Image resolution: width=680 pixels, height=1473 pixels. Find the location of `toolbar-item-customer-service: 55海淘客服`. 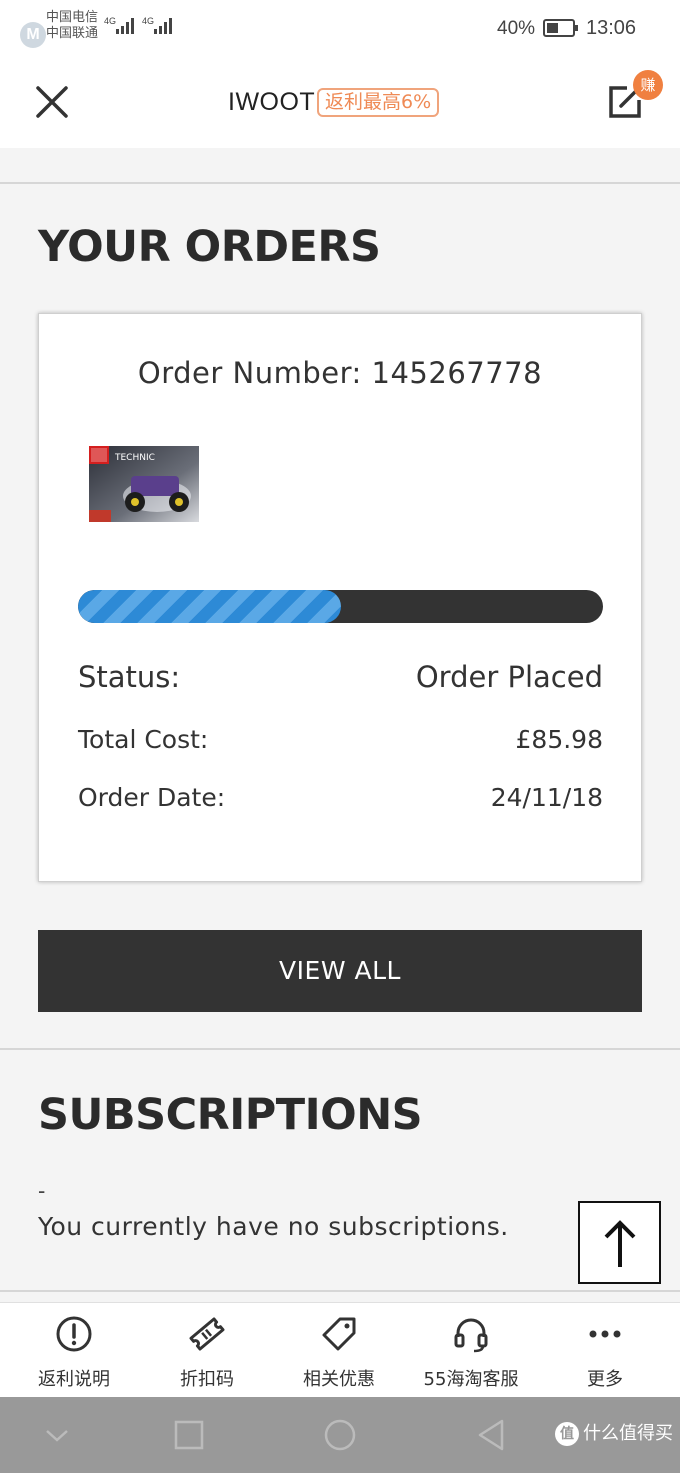

toolbar-item-customer-service: 55海淘客服 is located at coordinates (471, 1350).